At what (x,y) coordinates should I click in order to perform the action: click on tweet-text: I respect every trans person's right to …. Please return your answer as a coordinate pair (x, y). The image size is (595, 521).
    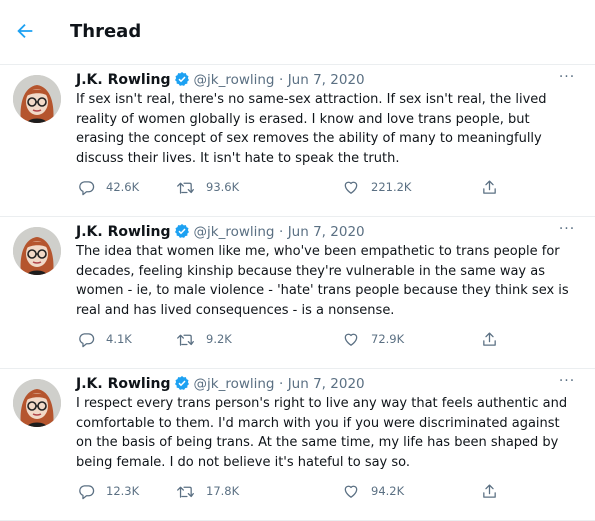
    Looking at the image, I should click on (322, 433).